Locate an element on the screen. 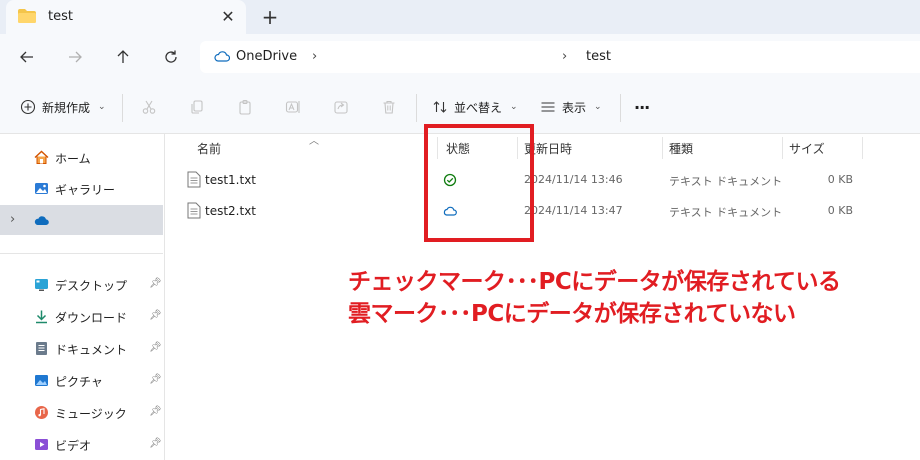 This screenshot has height=460, width=920. arrow-up-icon is located at coordinates (123, 56).